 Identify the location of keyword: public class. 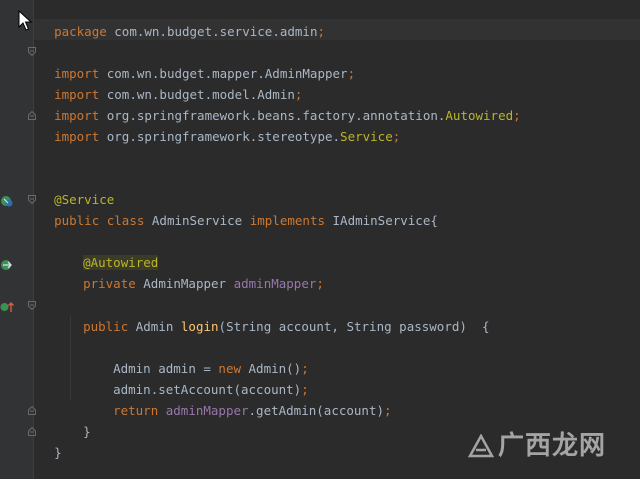
(99, 220).